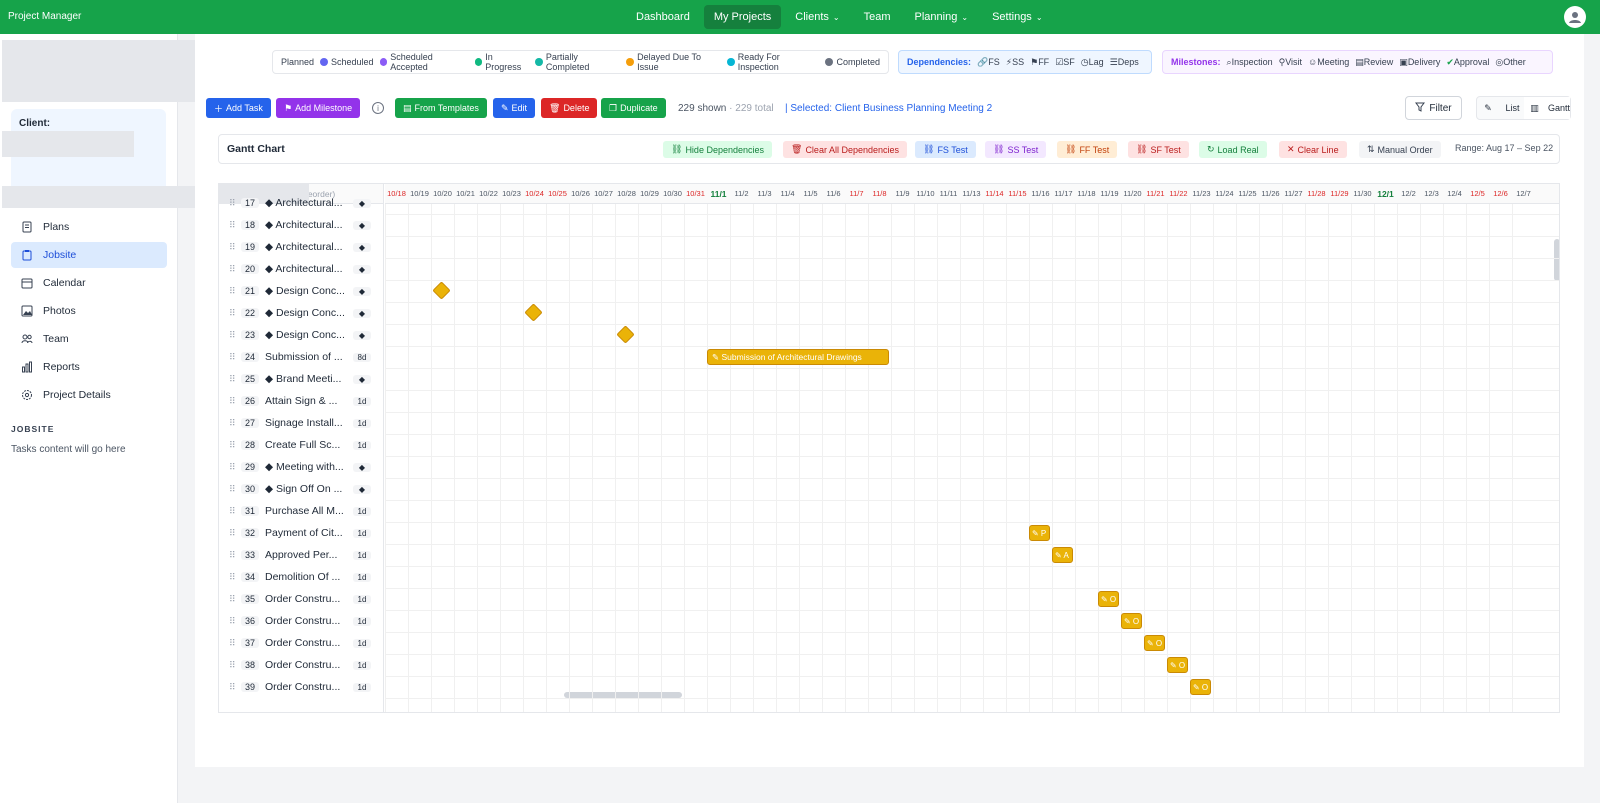 The height and width of the screenshot is (803, 1600). Describe the element at coordinates (633, 108) in the screenshot. I see `duplicate-button: ❐ Duplicate` at that location.